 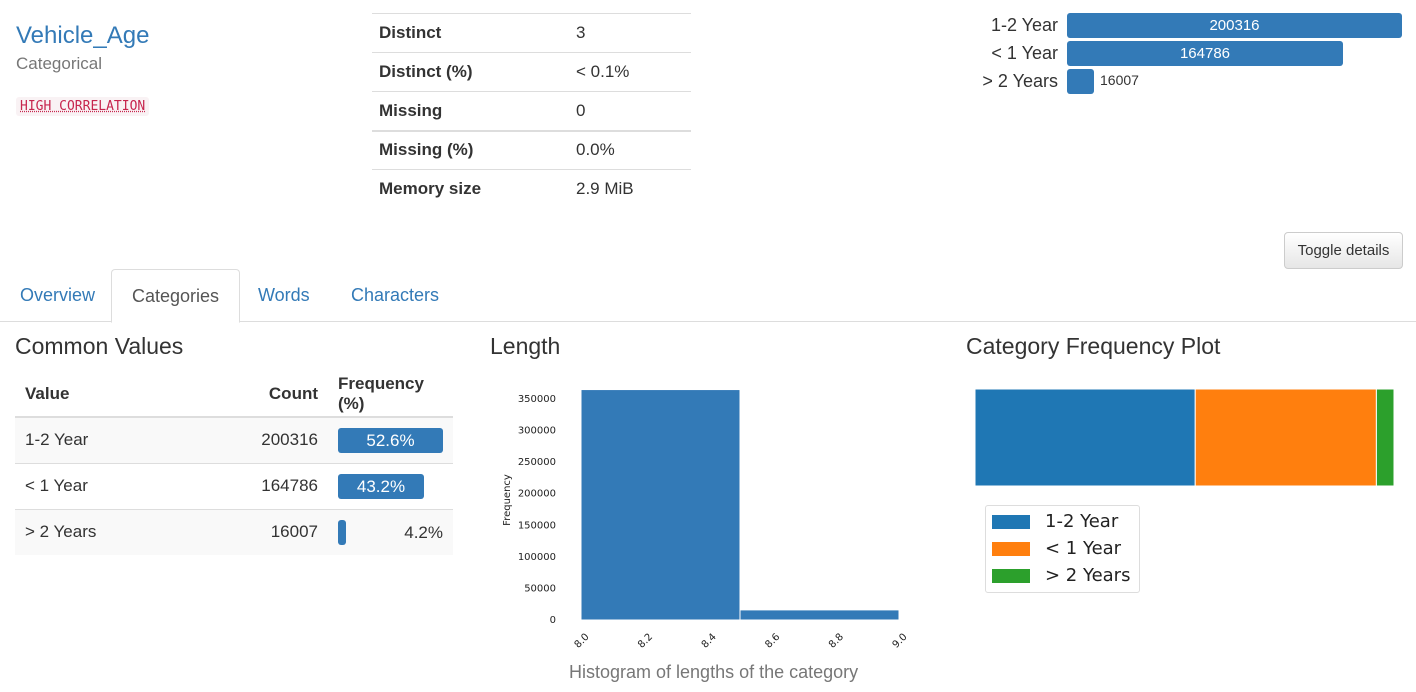 What do you see at coordinates (1080, 81) in the screenshot?
I see `mini-frequency-bar` at bounding box center [1080, 81].